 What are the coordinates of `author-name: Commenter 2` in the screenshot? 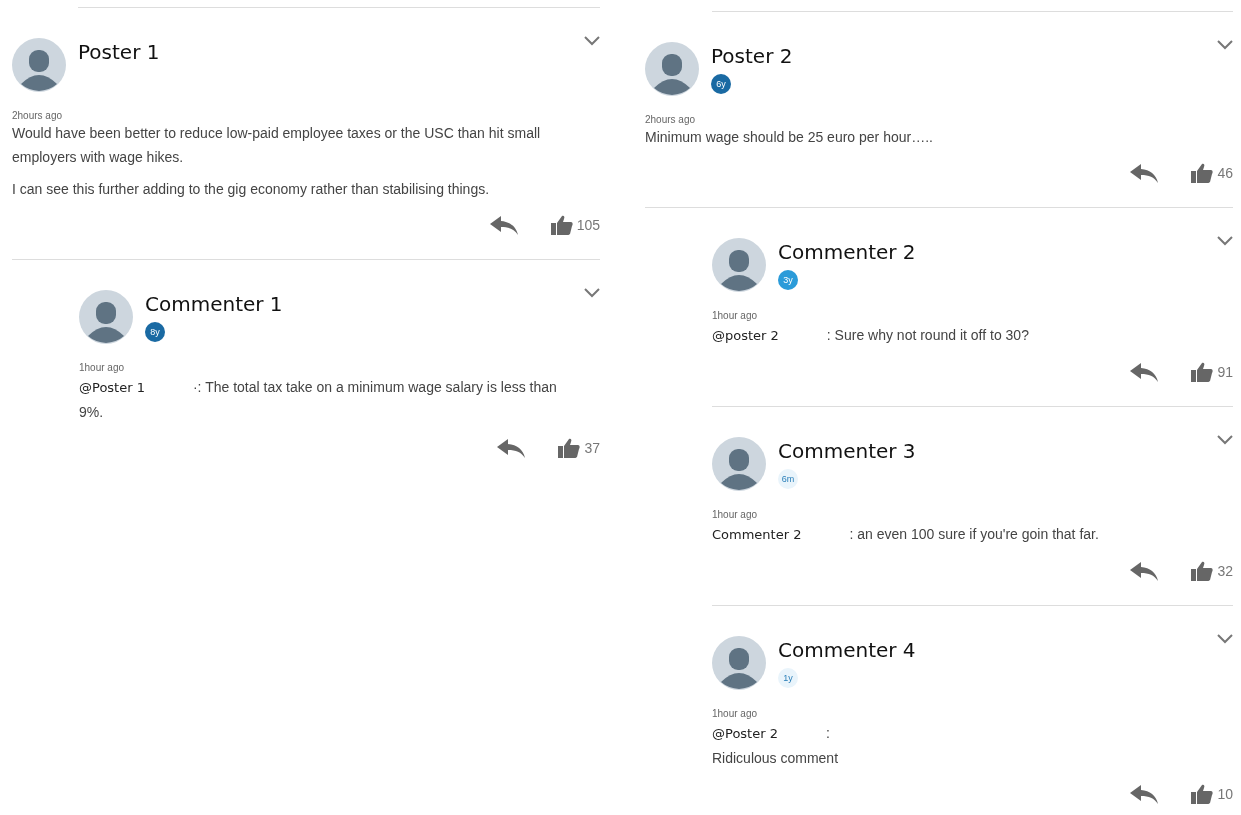 It's located at (847, 252).